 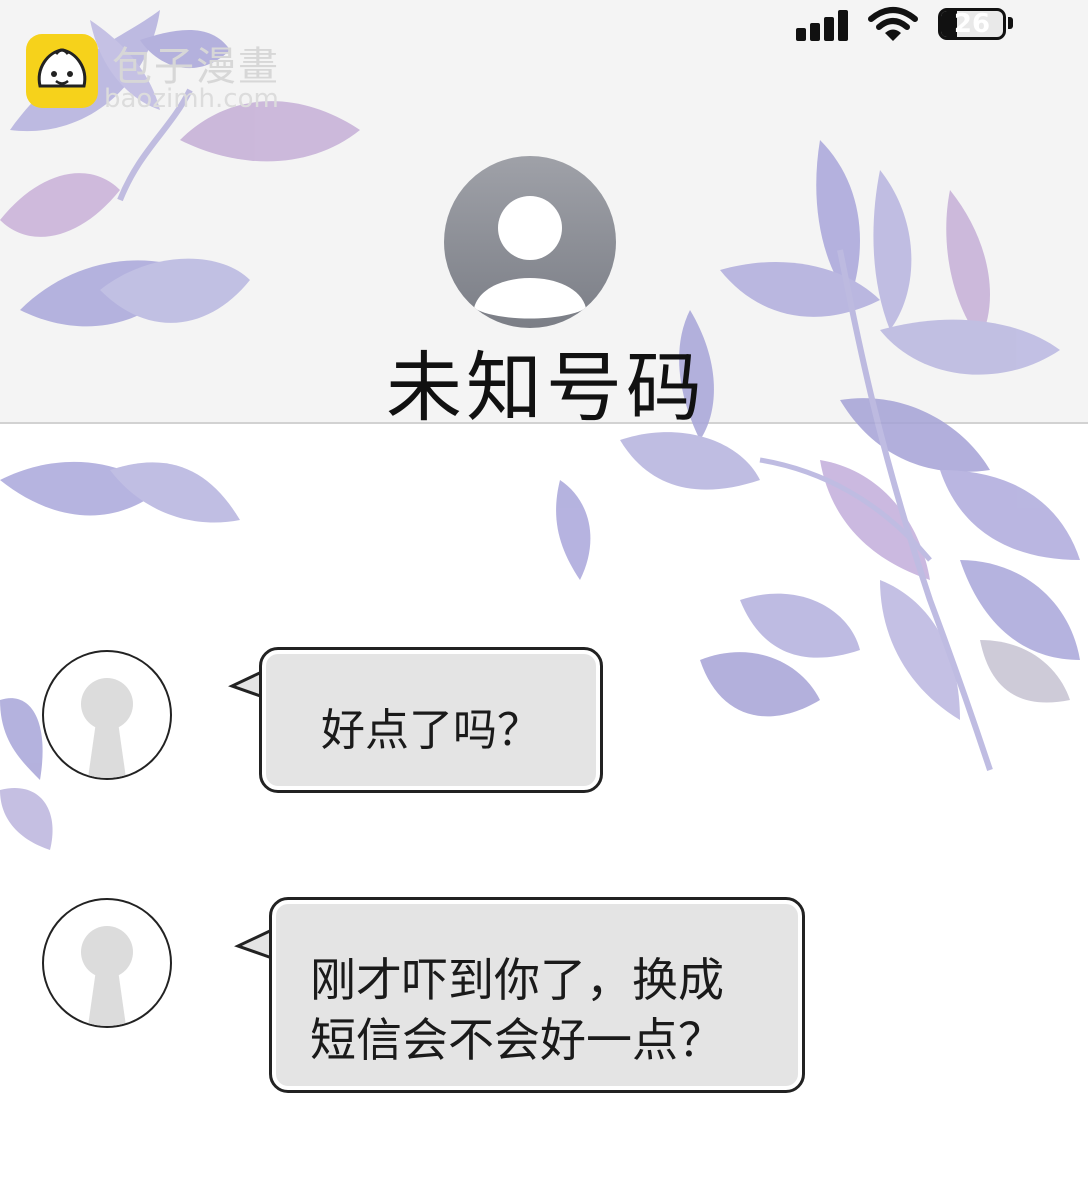 I want to click on message-text-line-2: 短信会不会好一点？, so click(x=517, y=1040).